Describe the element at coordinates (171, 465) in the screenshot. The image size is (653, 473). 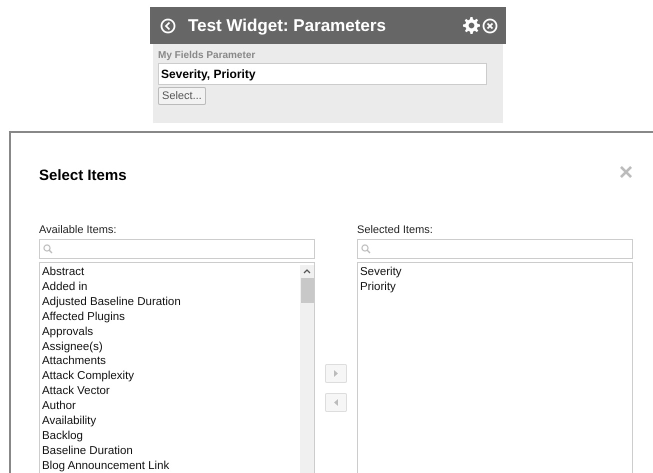
I see `list-item: Blog Announcement Link` at that location.